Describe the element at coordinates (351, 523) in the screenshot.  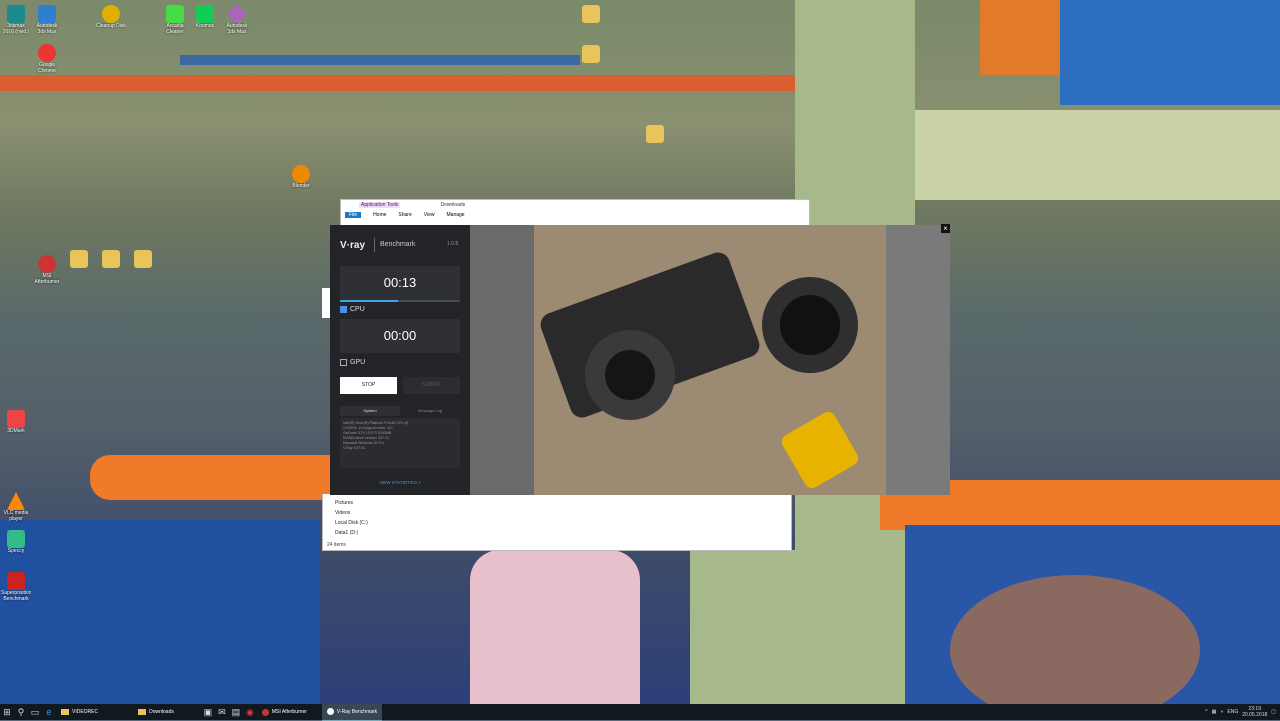
I see `nav-item-local-disk: Local Disk (C:)` at that location.